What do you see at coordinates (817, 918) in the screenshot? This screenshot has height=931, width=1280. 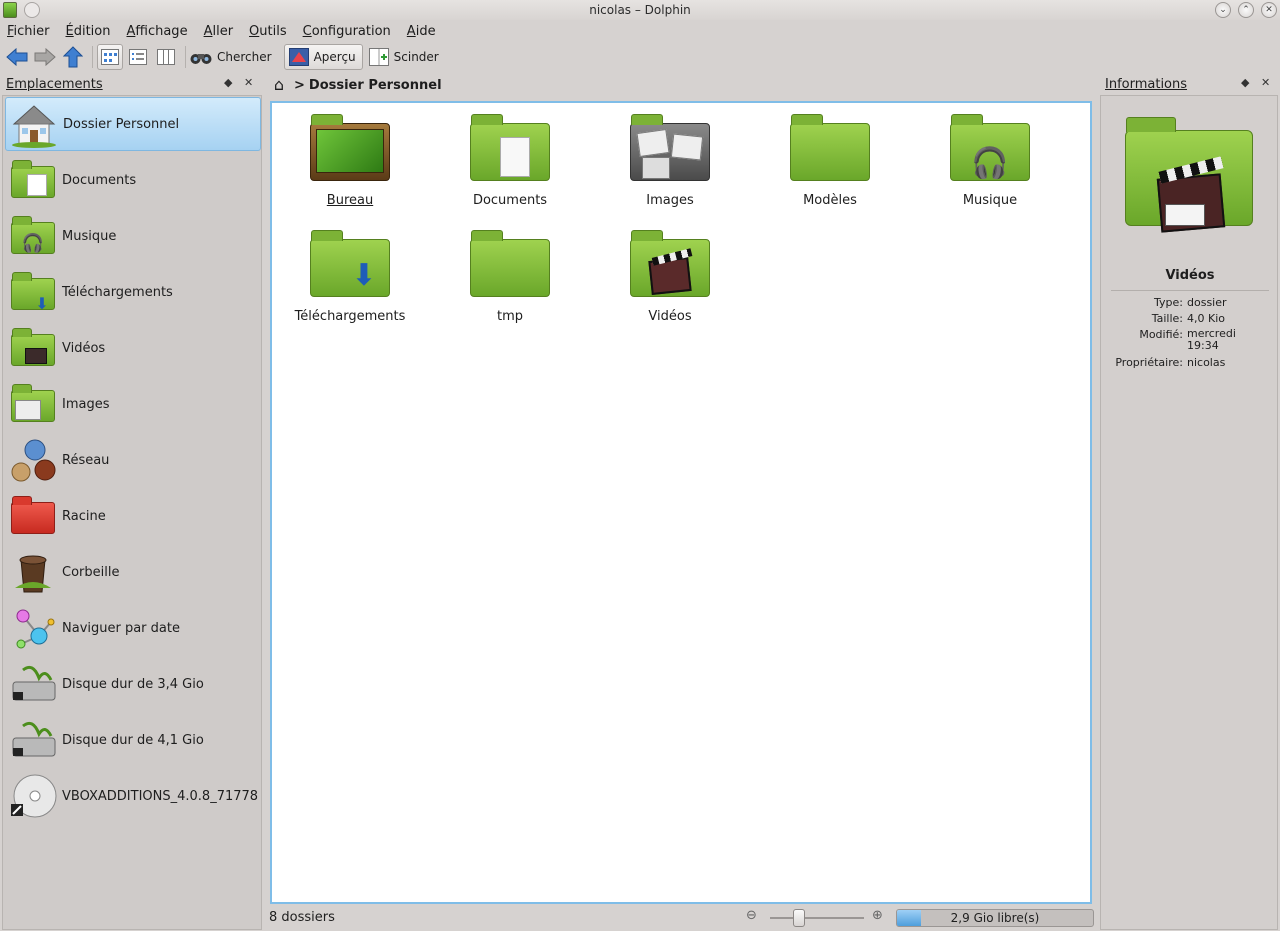 I see `zoom-slider-track` at bounding box center [817, 918].